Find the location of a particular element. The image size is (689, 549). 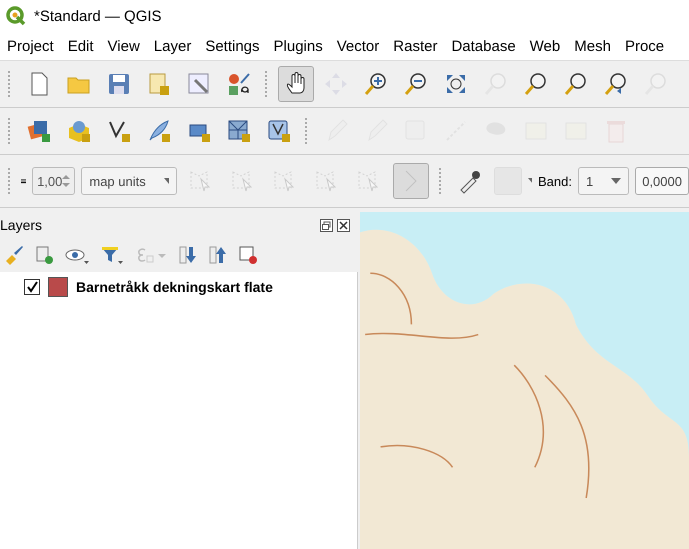

close-icon is located at coordinates (343, 225).